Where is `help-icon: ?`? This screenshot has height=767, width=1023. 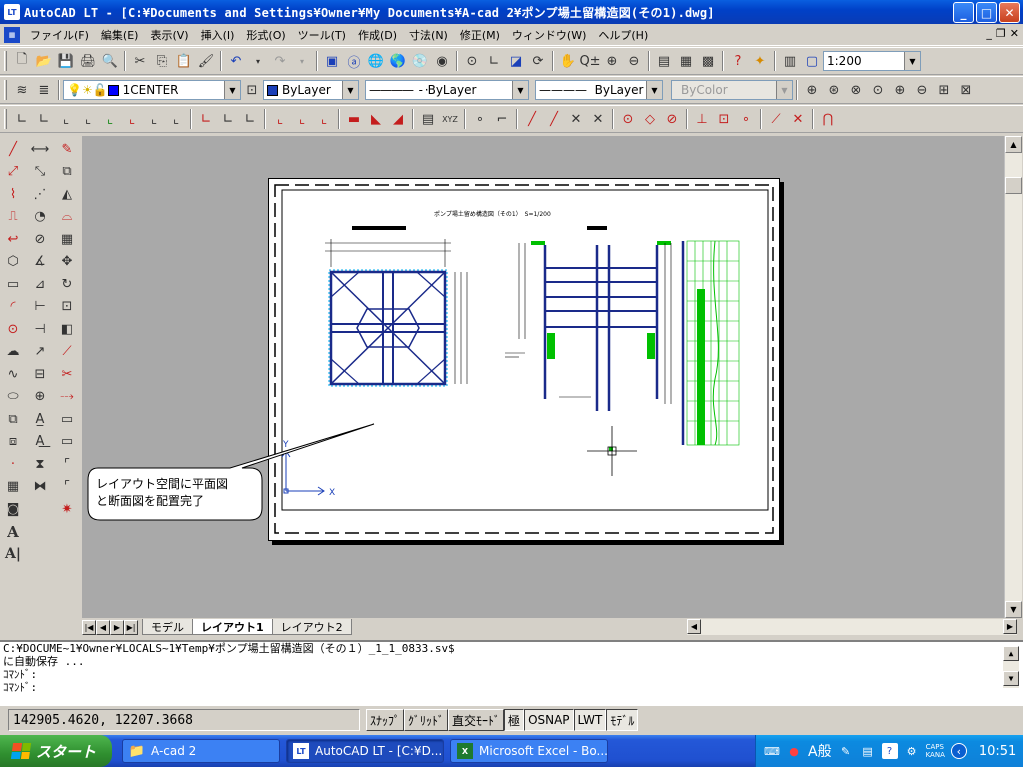 help-icon: ? is located at coordinates (889, 751).